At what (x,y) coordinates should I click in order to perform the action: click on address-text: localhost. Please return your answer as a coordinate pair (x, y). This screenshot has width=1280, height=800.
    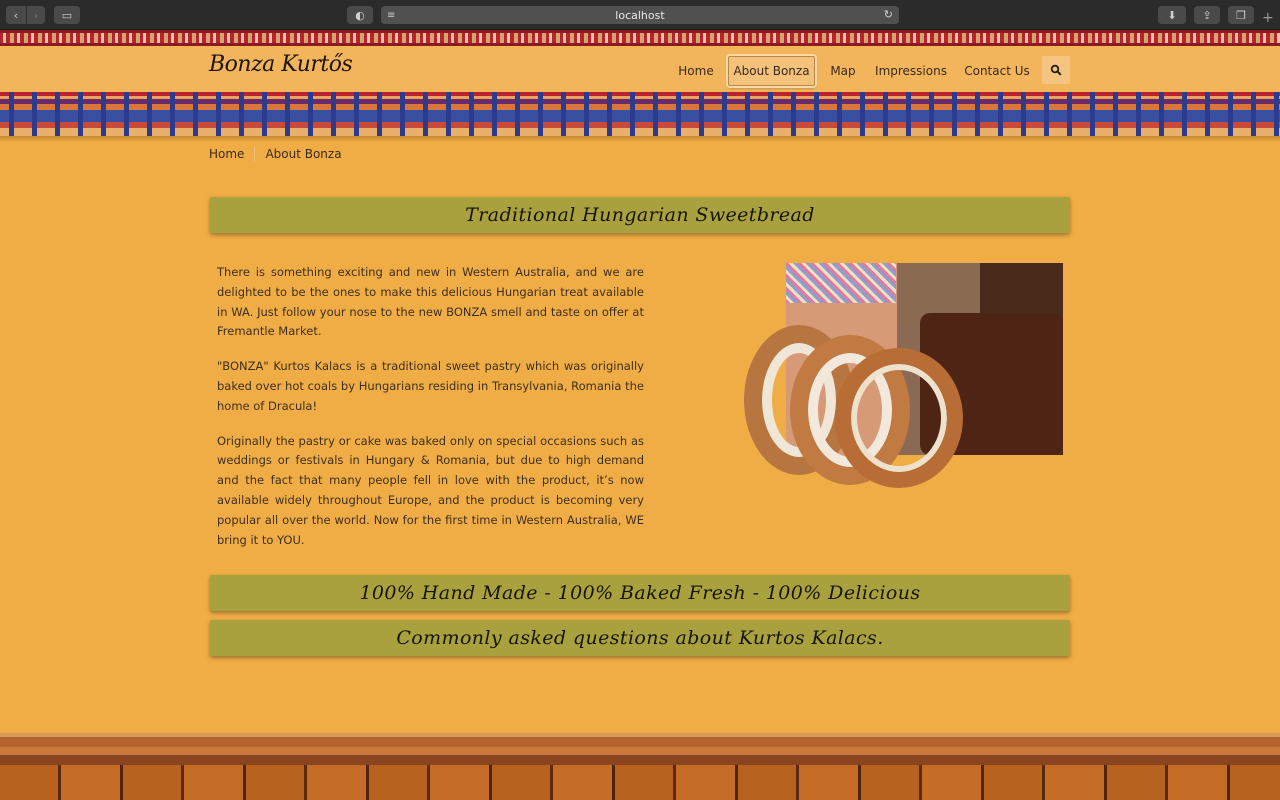
    Looking at the image, I should click on (640, 15).